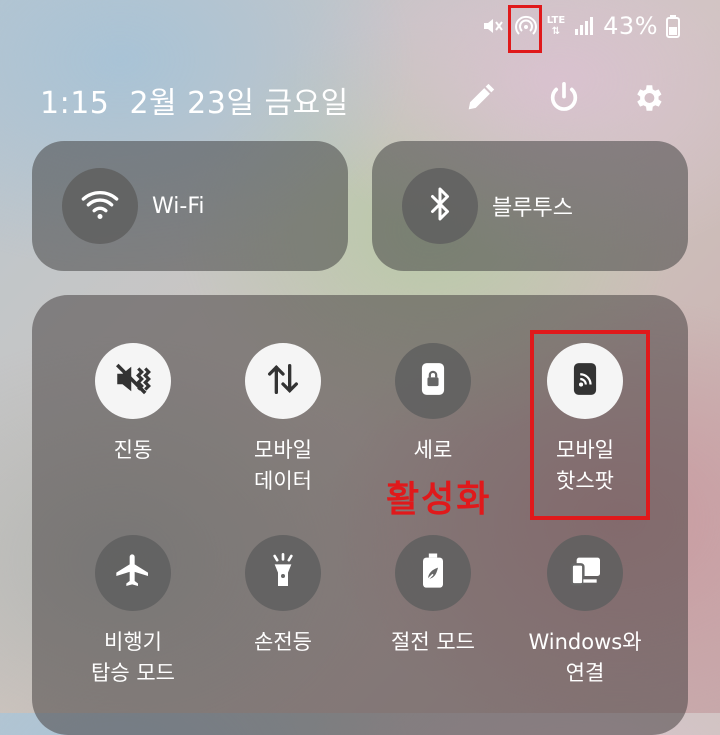 This screenshot has height=735, width=720. I want to click on tile-label-power-saving: 절전 모드, so click(433, 642).